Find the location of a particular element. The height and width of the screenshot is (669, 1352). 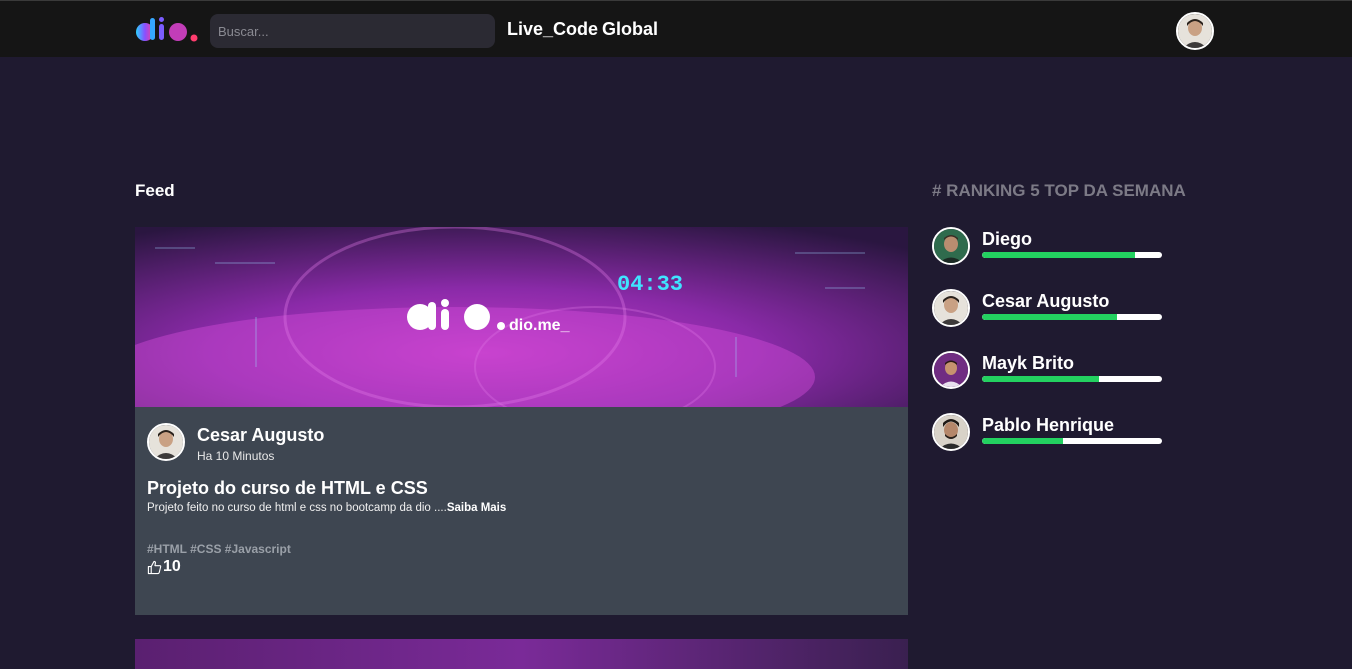

post-title: Projeto do curso de HTML e CSS is located at coordinates (287, 488).